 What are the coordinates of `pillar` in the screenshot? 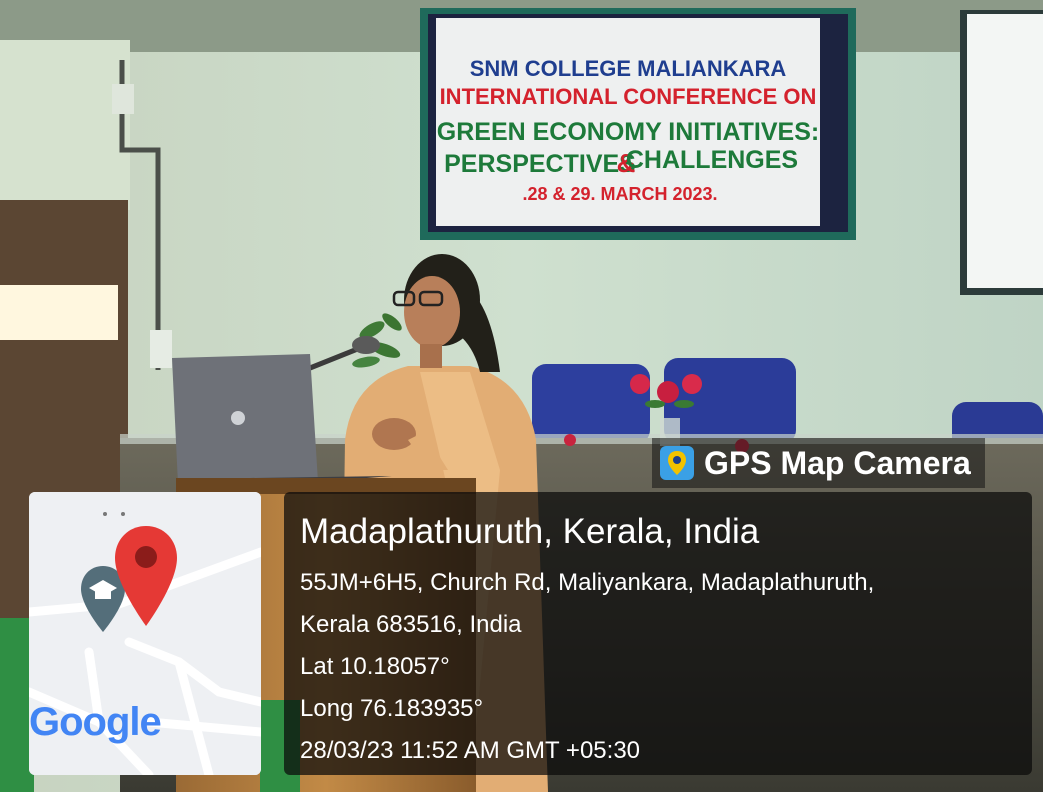 It's located at (65, 125).